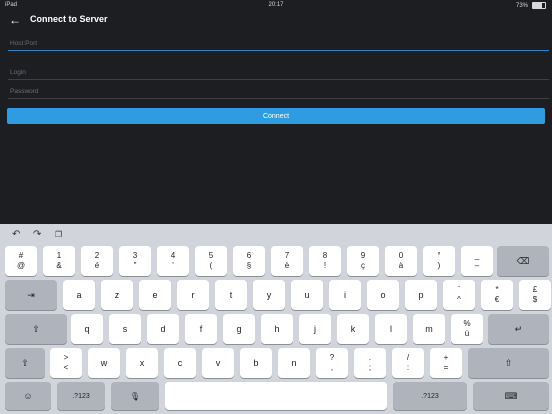 This screenshot has width=552, height=414. I want to click on key-p: p, so click(421, 295).